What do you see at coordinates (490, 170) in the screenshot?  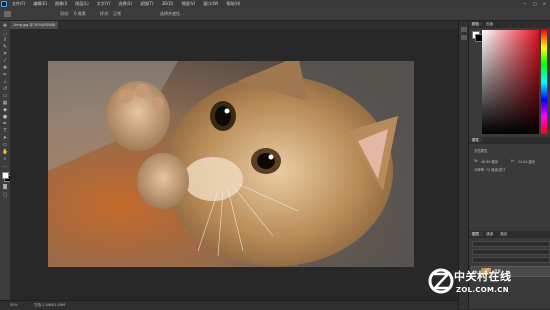 I see `resolution-text: 分辨率: 72 像素/英寸` at bounding box center [490, 170].